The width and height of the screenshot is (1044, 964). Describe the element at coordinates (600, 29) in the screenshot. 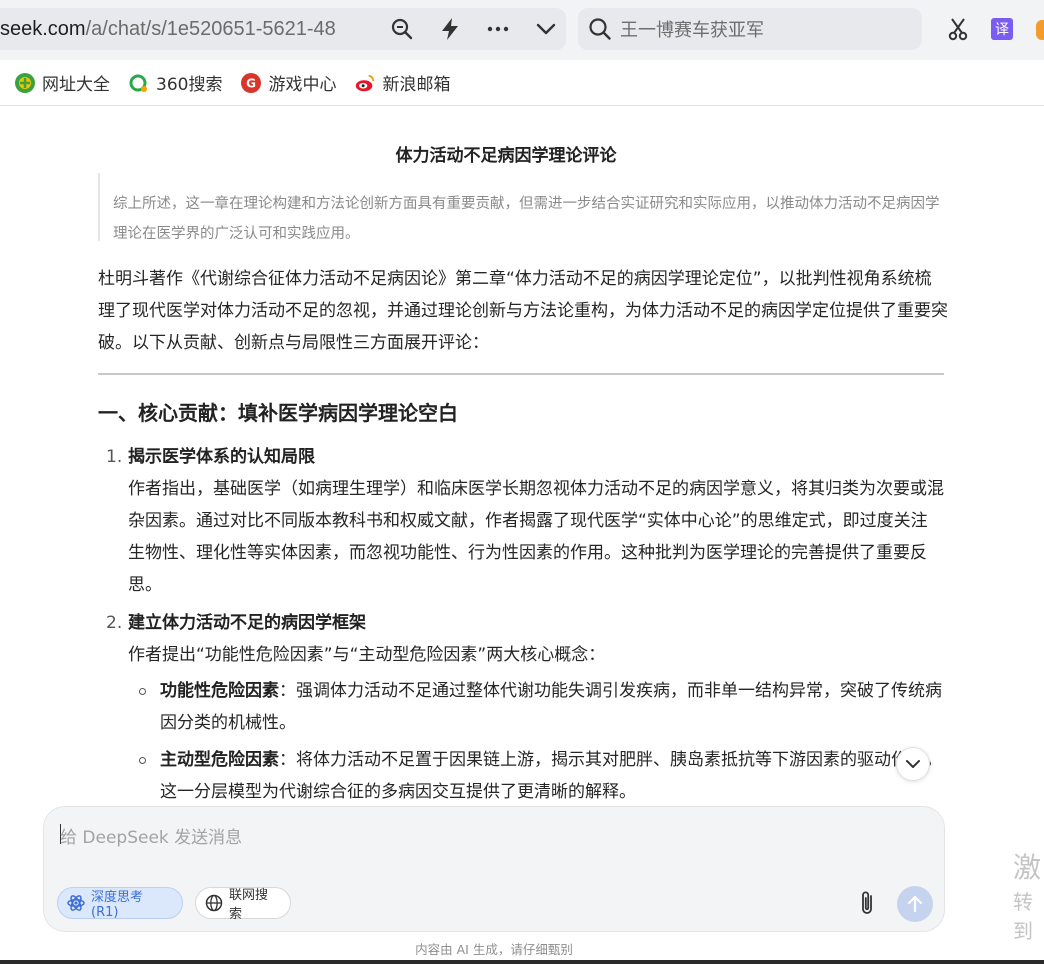

I see `search-icon` at that location.